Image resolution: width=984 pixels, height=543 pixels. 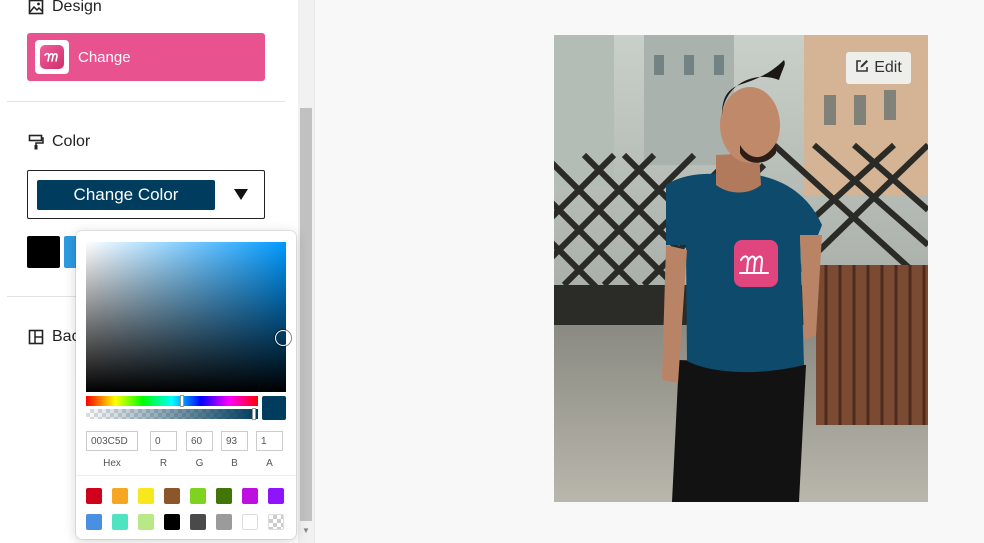 I want to click on layout-icon, so click(x=36, y=337).